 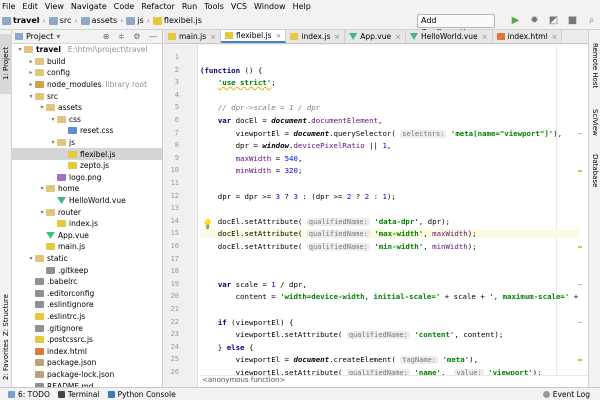 What do you see at coordinates (251, 158) in the screenshot?
I see `code-line: maxWidth = 540,` at bounding box center [251, 158].